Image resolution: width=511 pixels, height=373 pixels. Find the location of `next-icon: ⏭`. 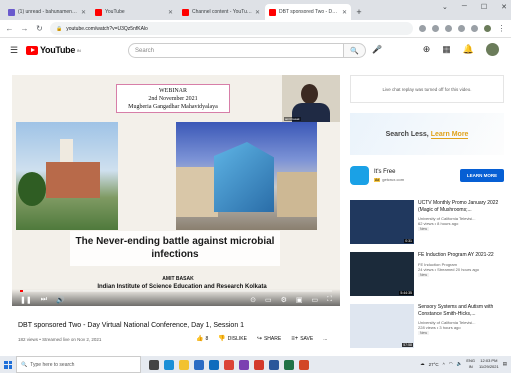

next-icon: ⏭ is located at coordinates (44, 300).